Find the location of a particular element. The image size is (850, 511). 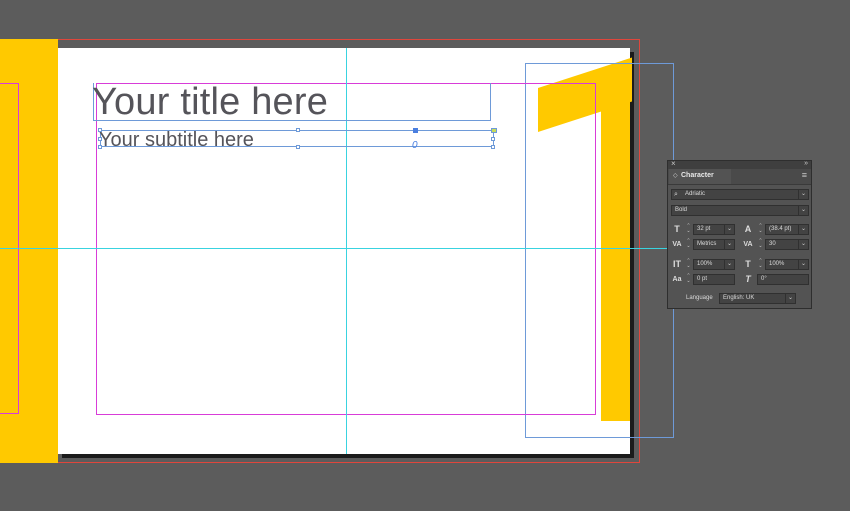

language-select: English: UK ⌄ is located at coordinates (757, 298).